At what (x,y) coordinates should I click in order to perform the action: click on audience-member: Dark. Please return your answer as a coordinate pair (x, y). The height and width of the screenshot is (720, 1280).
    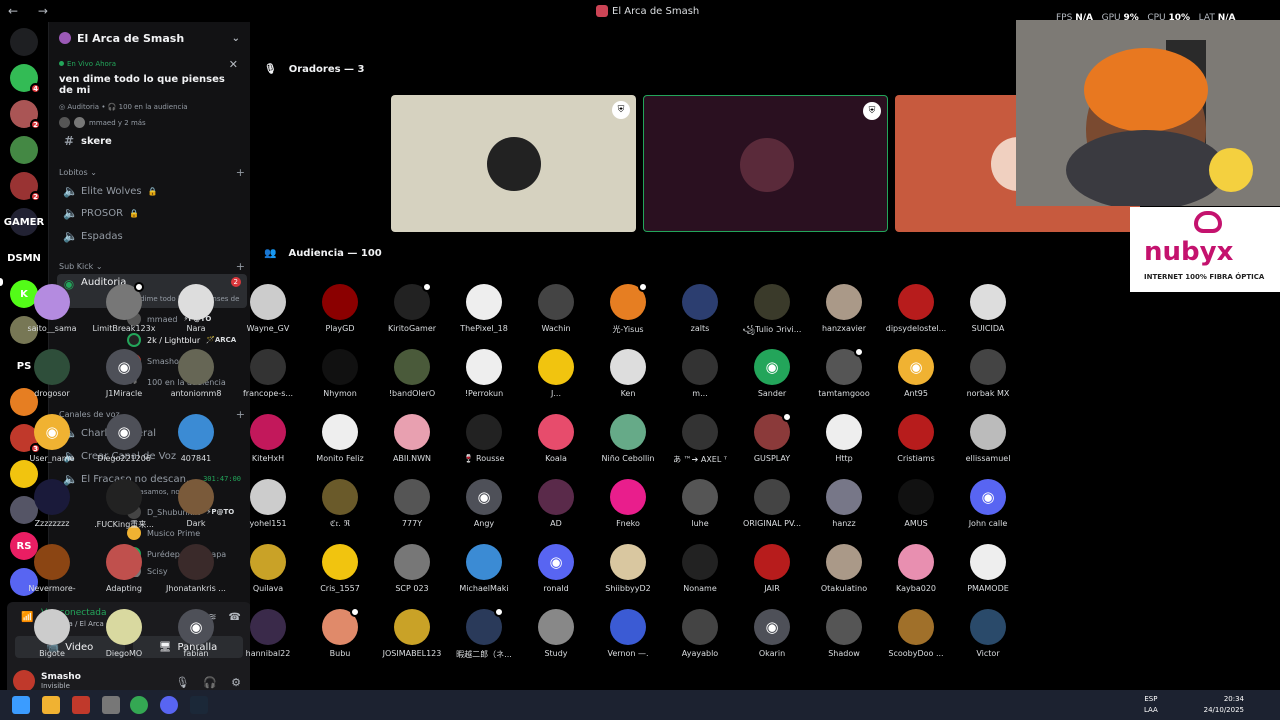
    Looking at the image, I should click on (196, 503).